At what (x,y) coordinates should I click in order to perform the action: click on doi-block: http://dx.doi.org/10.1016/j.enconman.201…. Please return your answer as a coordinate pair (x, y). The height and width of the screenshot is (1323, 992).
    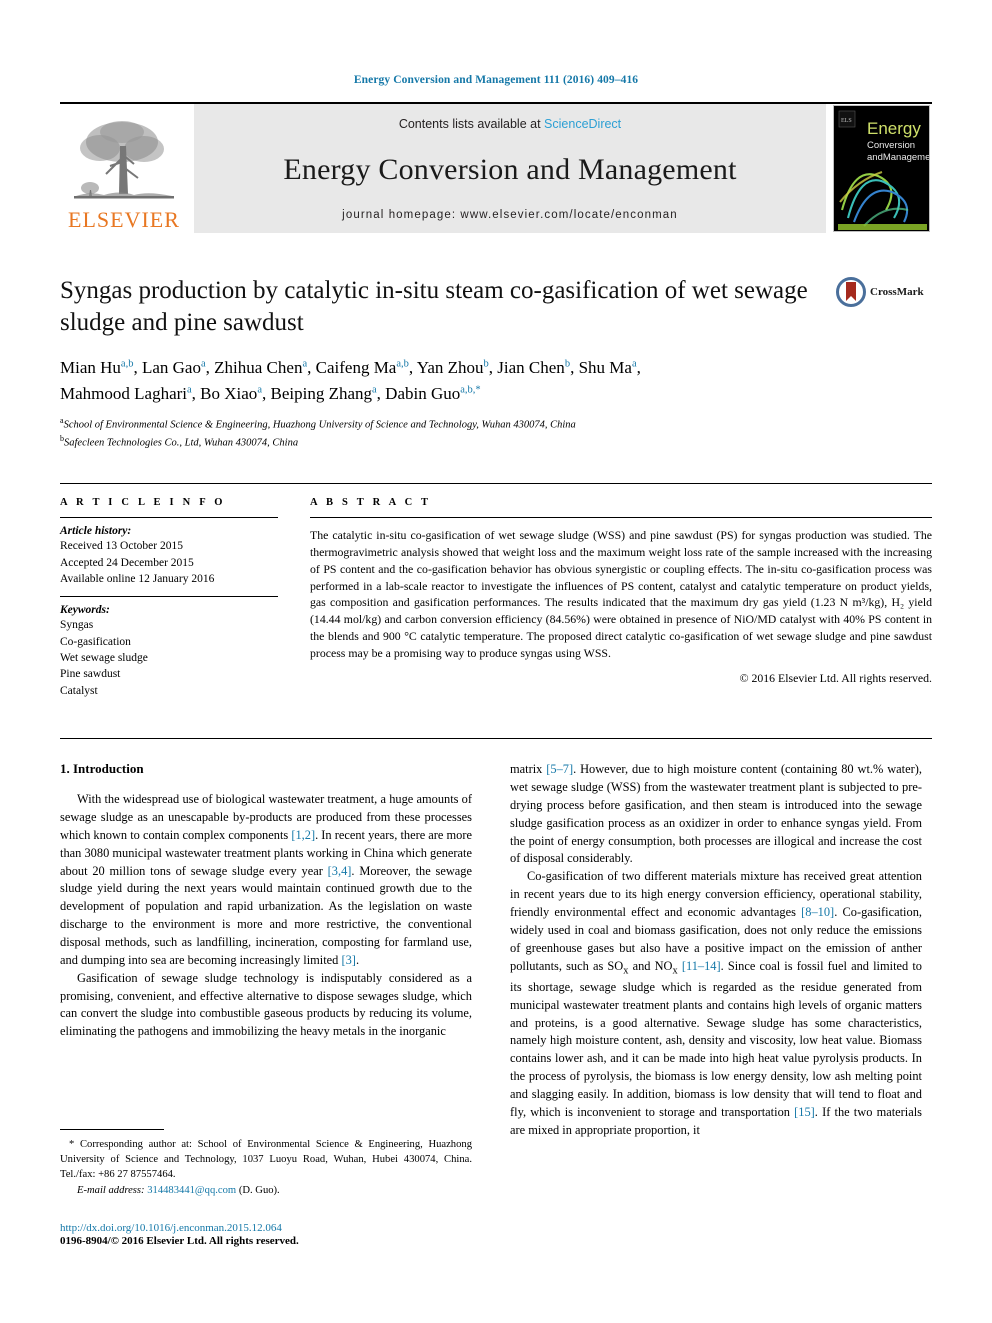
    Looking at the image, I should click on (266, 1234).